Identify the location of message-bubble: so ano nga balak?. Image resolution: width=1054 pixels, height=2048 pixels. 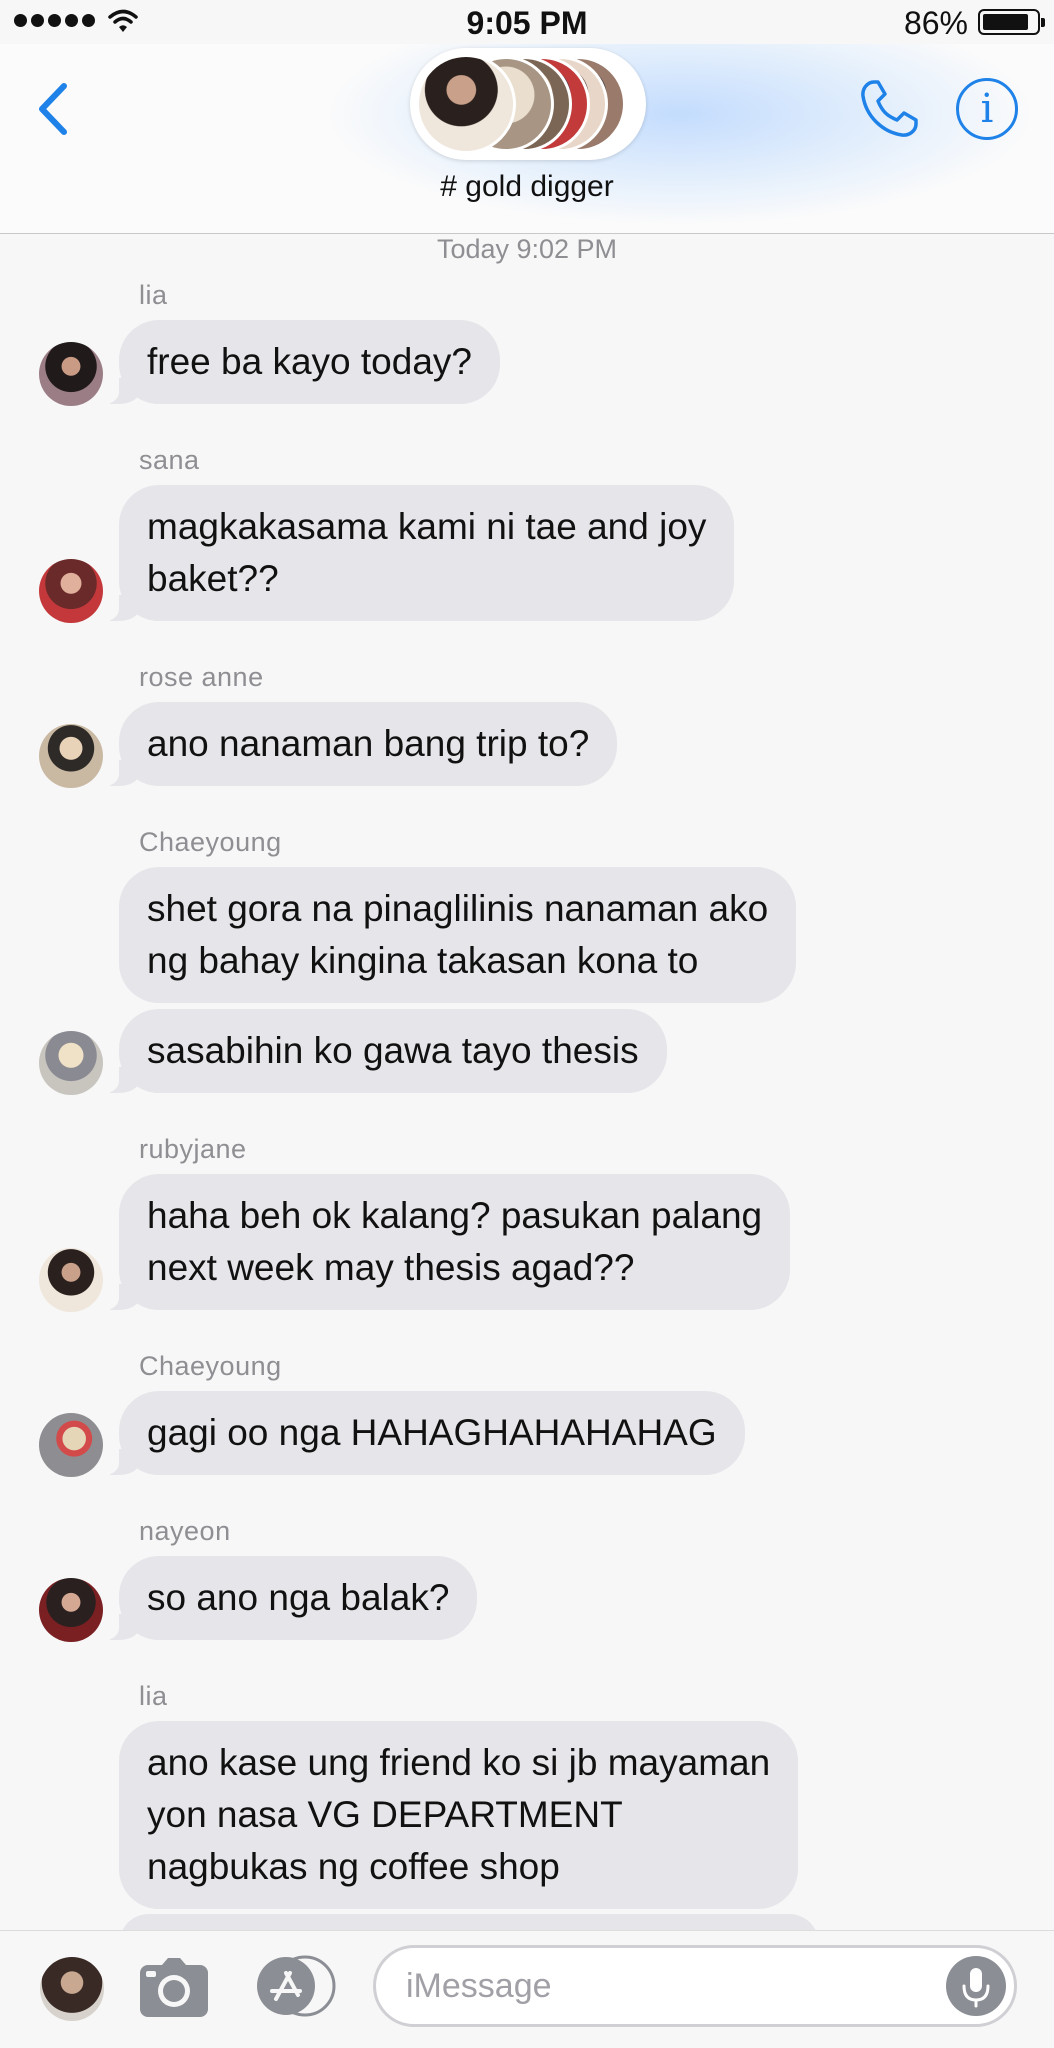
(290, 1598).